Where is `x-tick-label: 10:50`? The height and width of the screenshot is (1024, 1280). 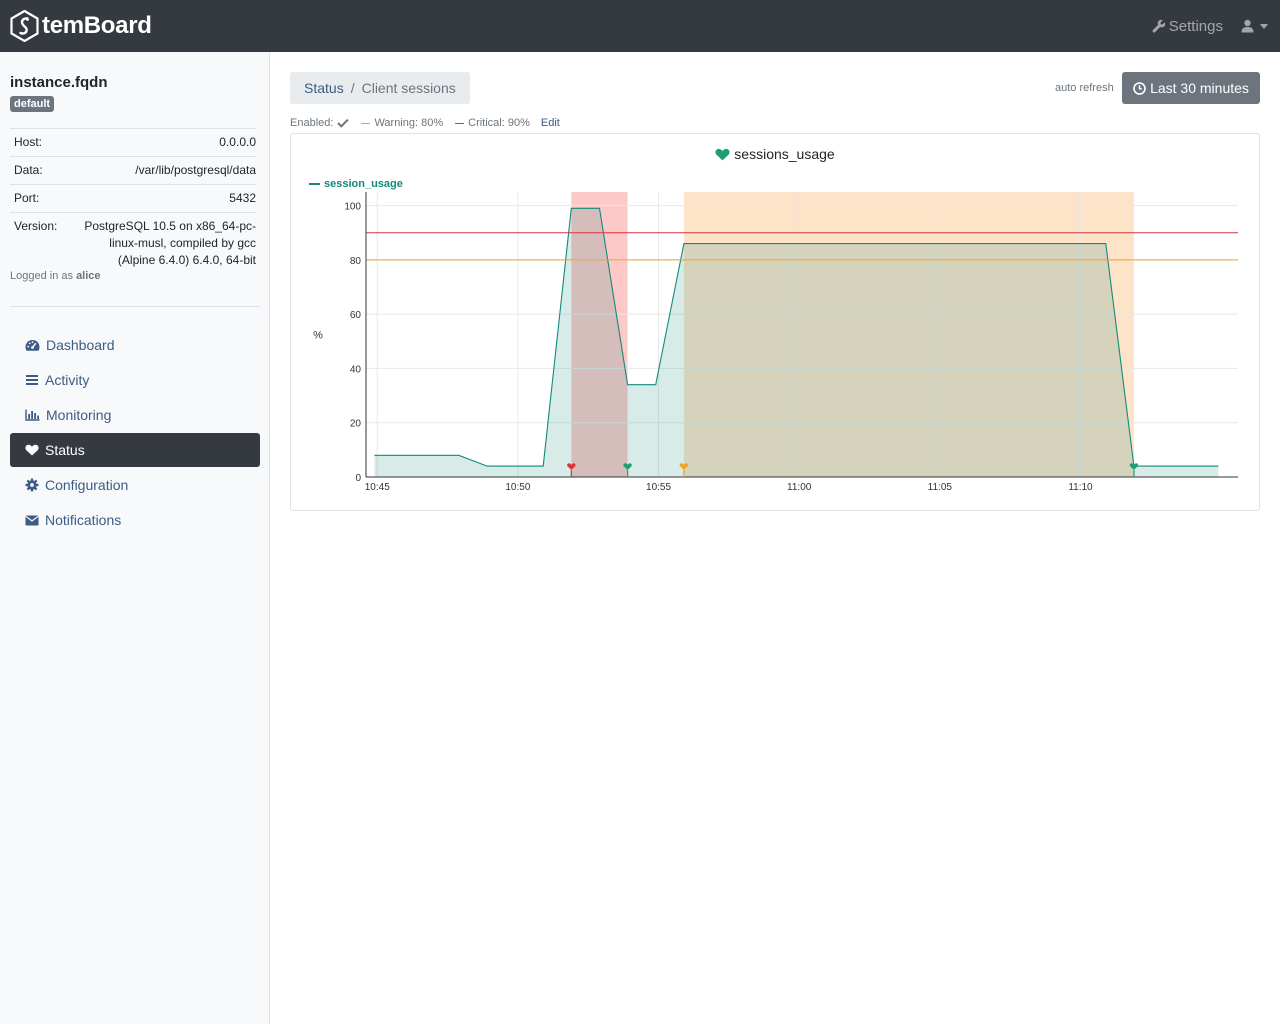
x-tick-label: 10:50 is located at coordinates (517, 487).